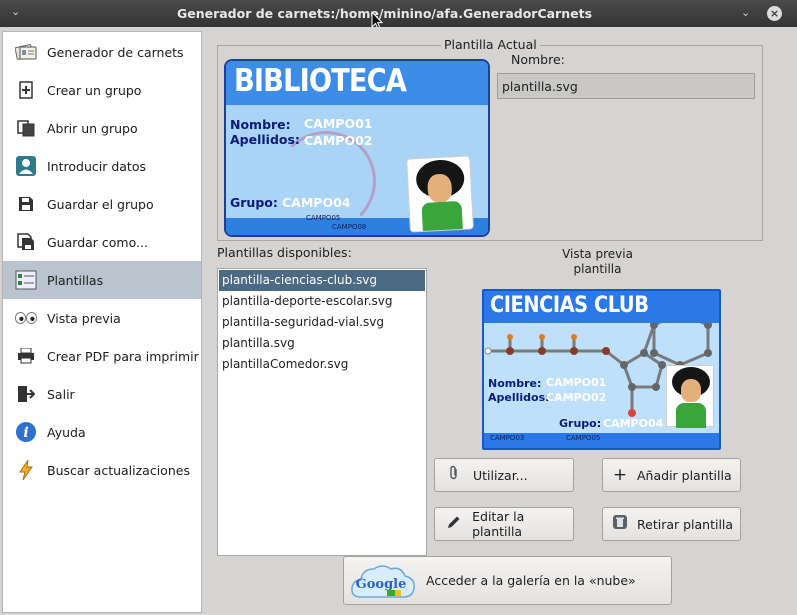  I want to click on pencil-icon, so click(453, 524).